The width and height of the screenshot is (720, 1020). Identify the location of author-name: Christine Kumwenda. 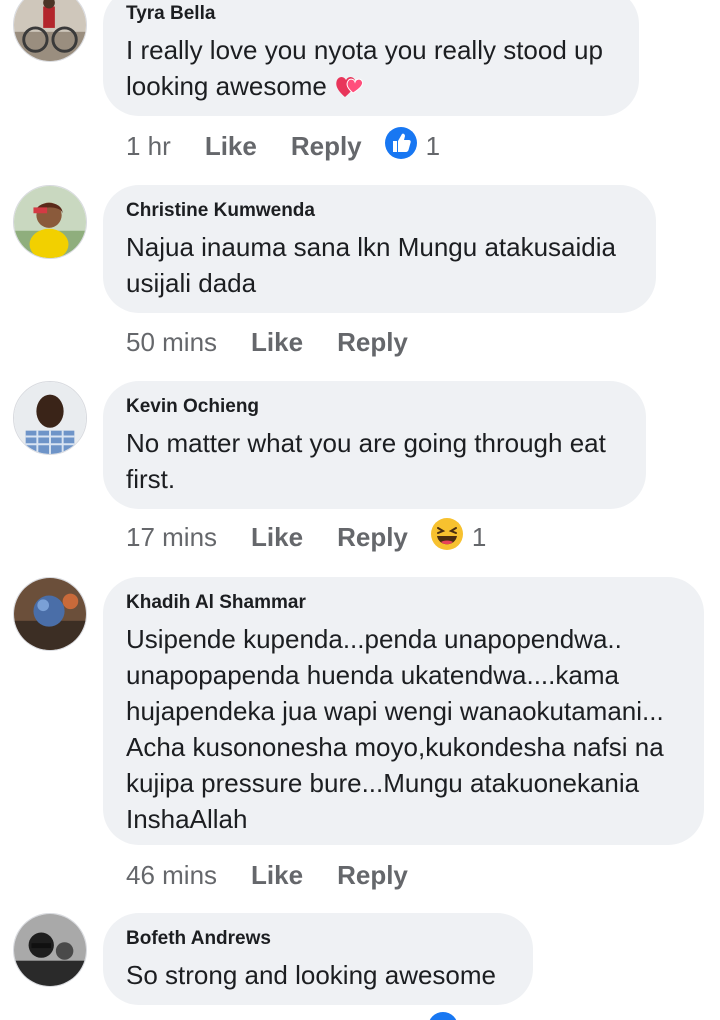
(380, 211).